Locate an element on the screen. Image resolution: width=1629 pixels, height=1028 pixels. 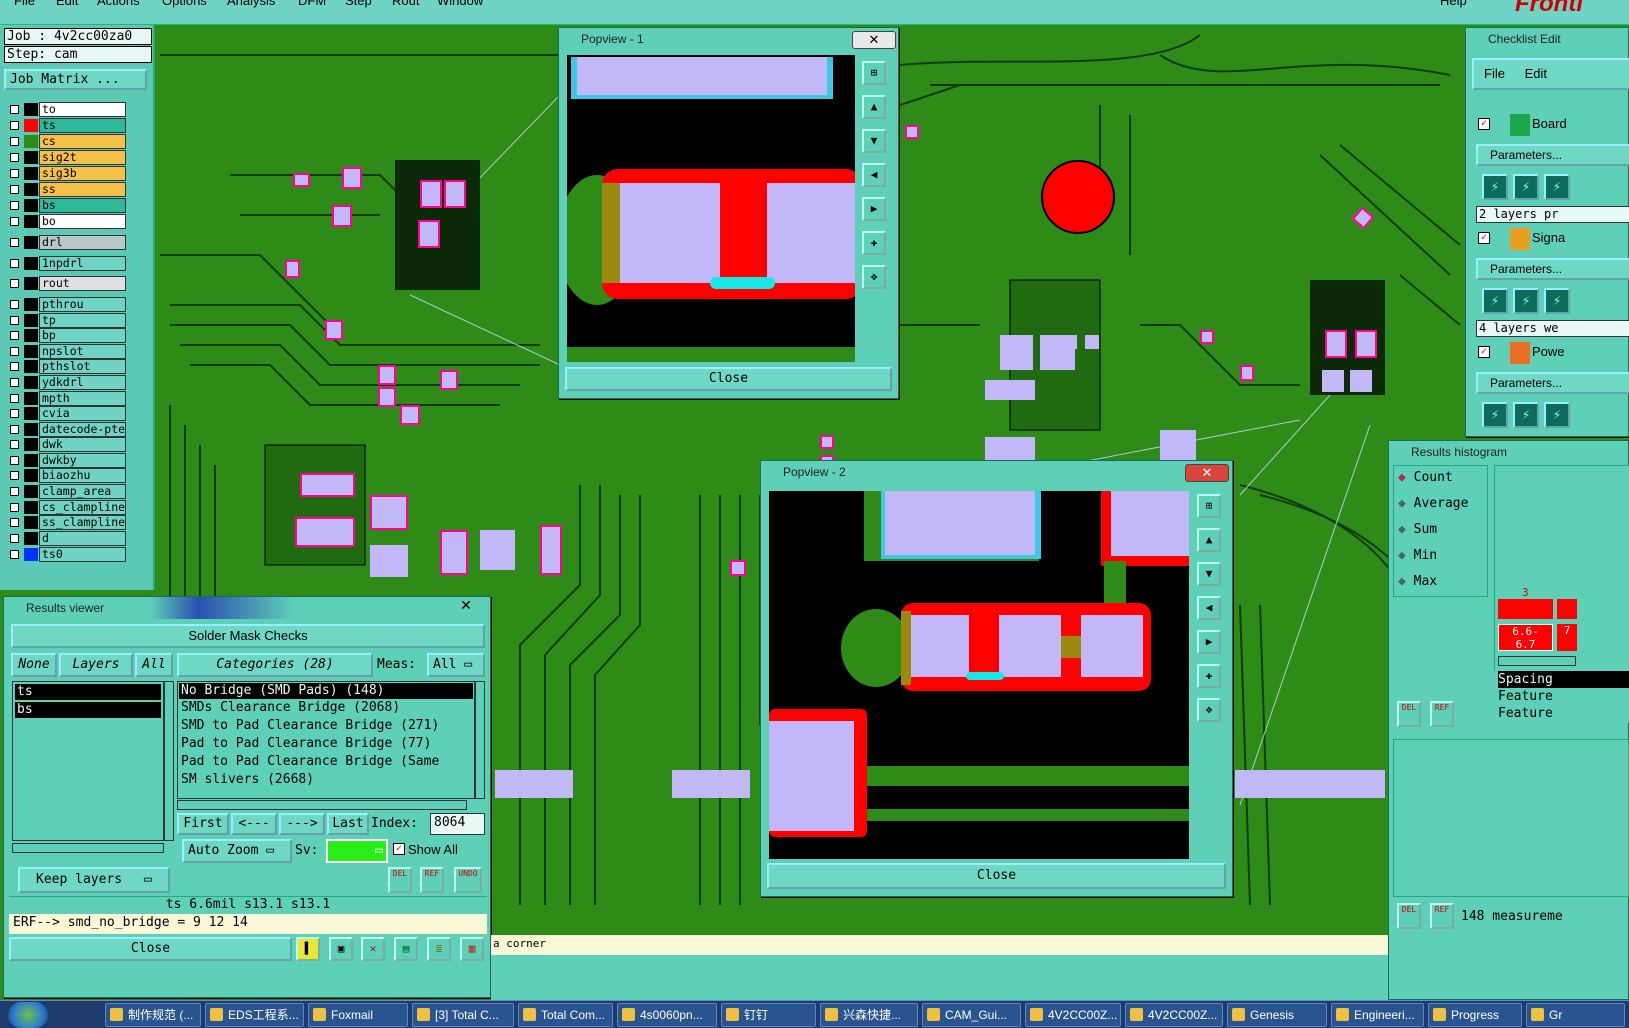
list-item: SM slivers (2668) is located at coordinates (326, 780).